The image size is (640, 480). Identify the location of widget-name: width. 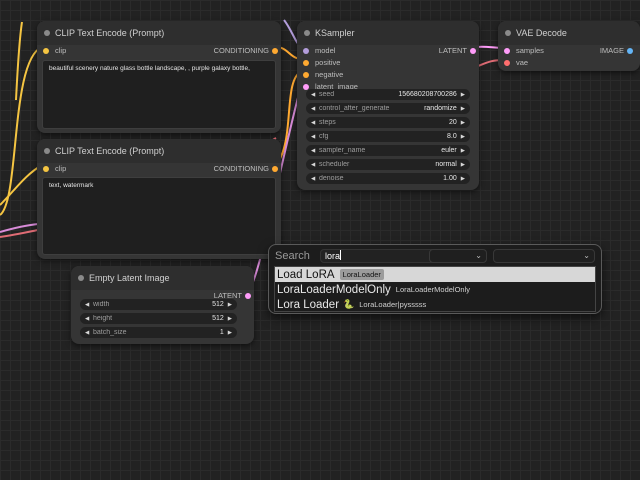
(101, 304).